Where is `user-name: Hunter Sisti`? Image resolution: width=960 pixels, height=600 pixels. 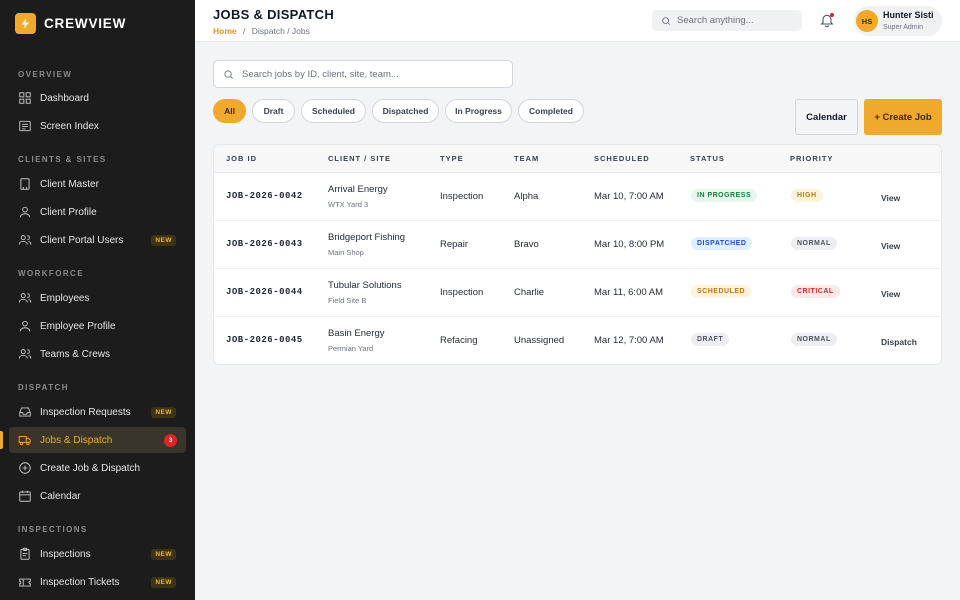
user-name: Hunter Sisti is located at coordinates (908, 15).